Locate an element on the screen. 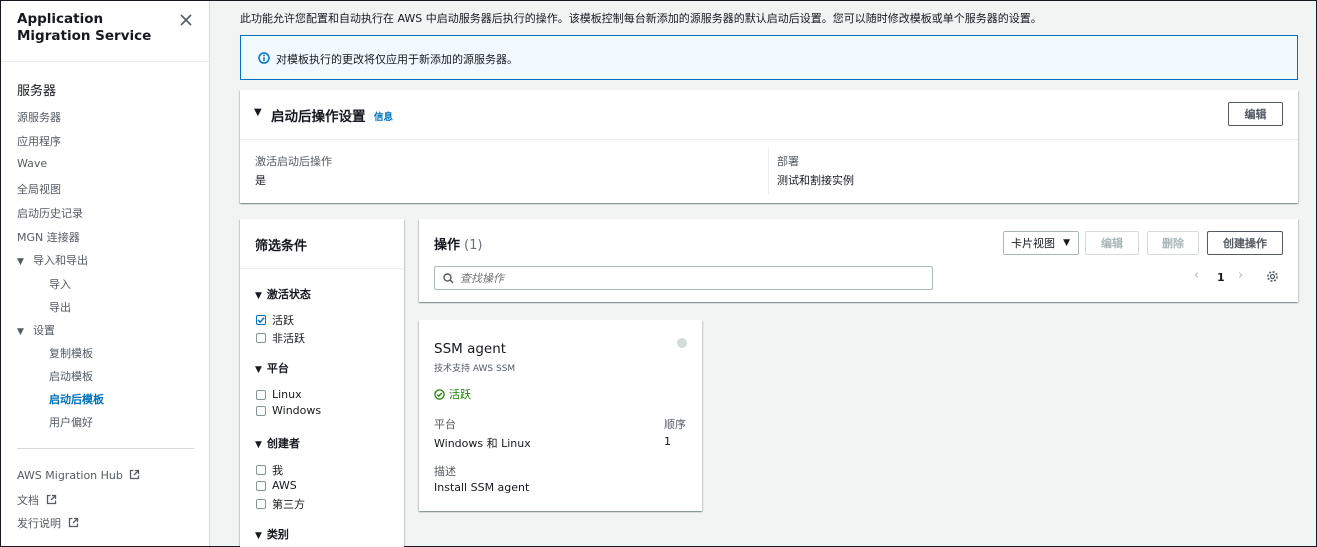 The width and height of the screenshot is (1317, 547). filter-group-creator: ▼ 创建者 is located at coordinates (277, 443).